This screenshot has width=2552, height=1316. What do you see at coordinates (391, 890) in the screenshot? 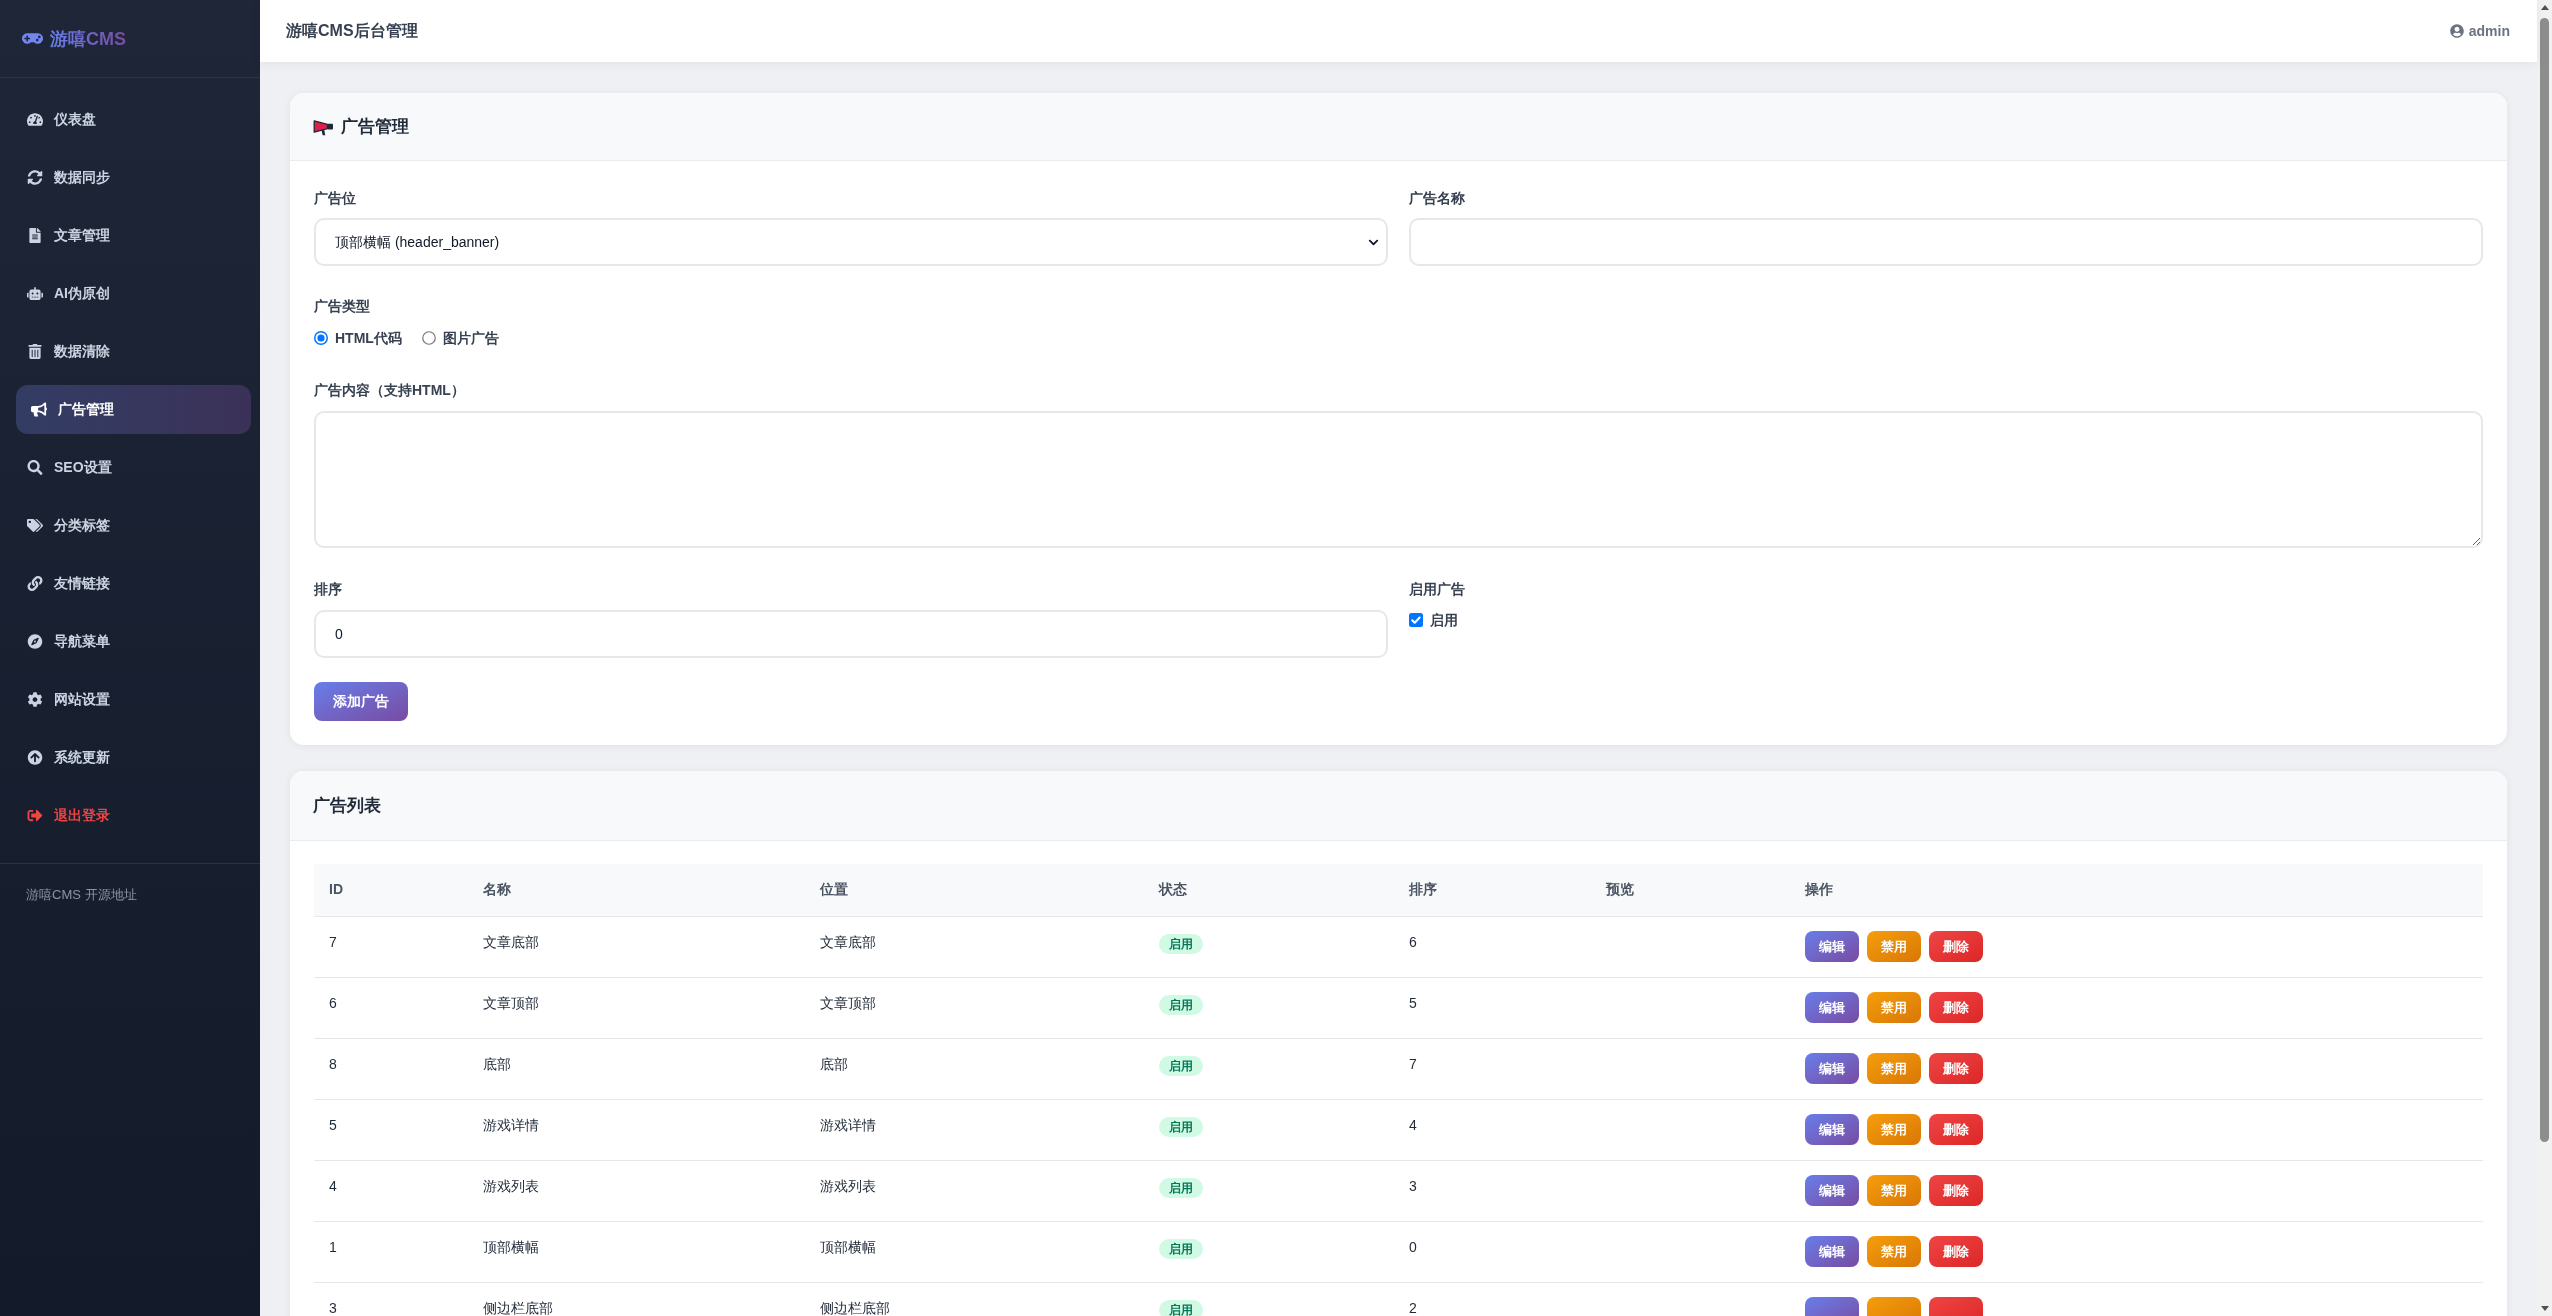
I see `column-header: ID` at bounding box center [391, 890].